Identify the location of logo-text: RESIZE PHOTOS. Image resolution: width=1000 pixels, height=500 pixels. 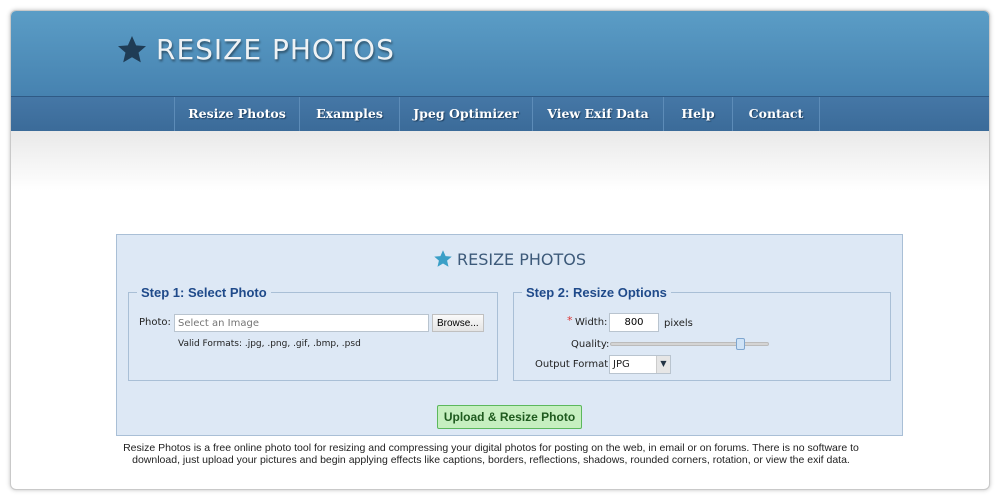
(275, 49).